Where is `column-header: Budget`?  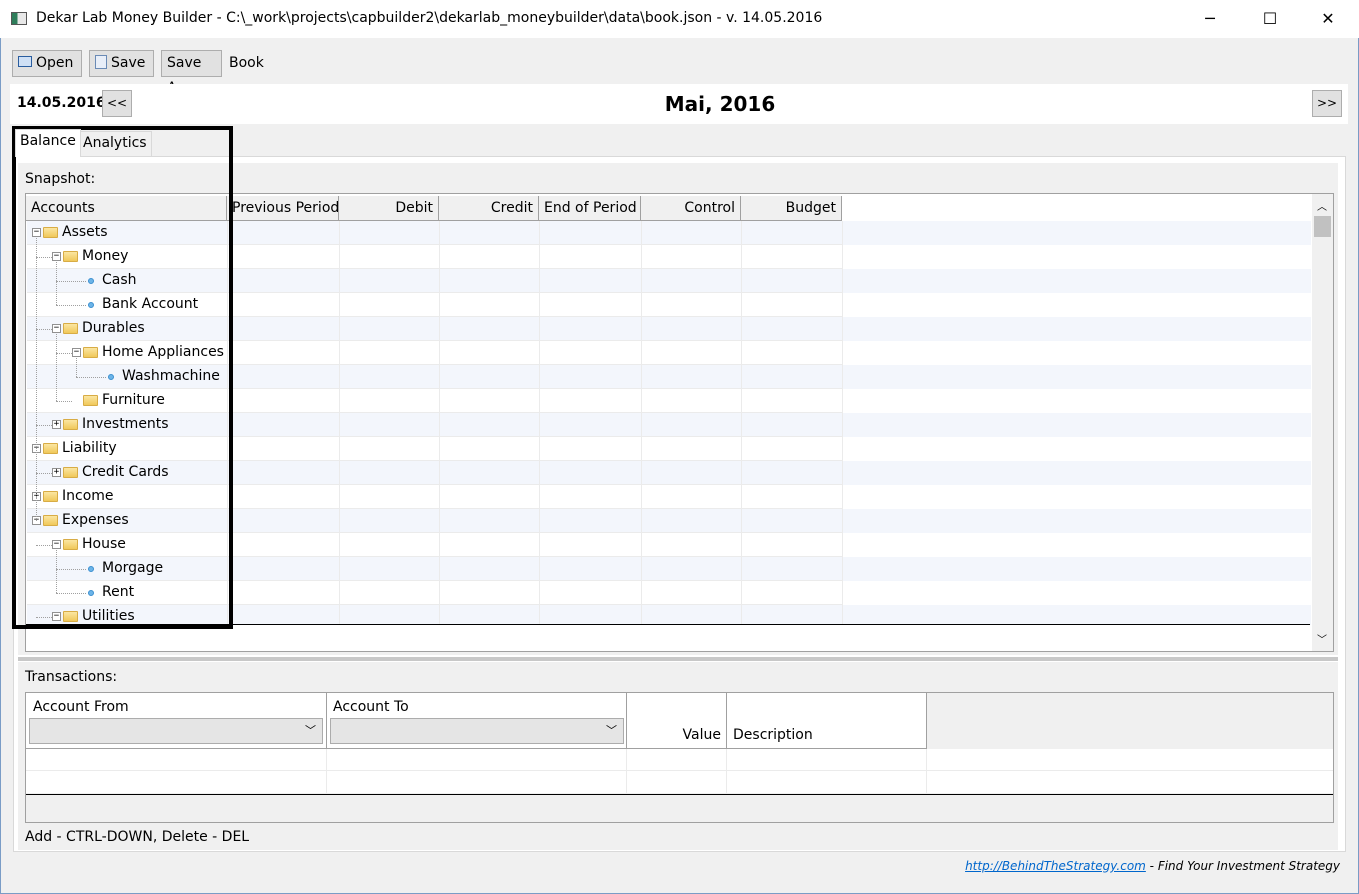 column-header: Budget is located at coordinates (791, 208).